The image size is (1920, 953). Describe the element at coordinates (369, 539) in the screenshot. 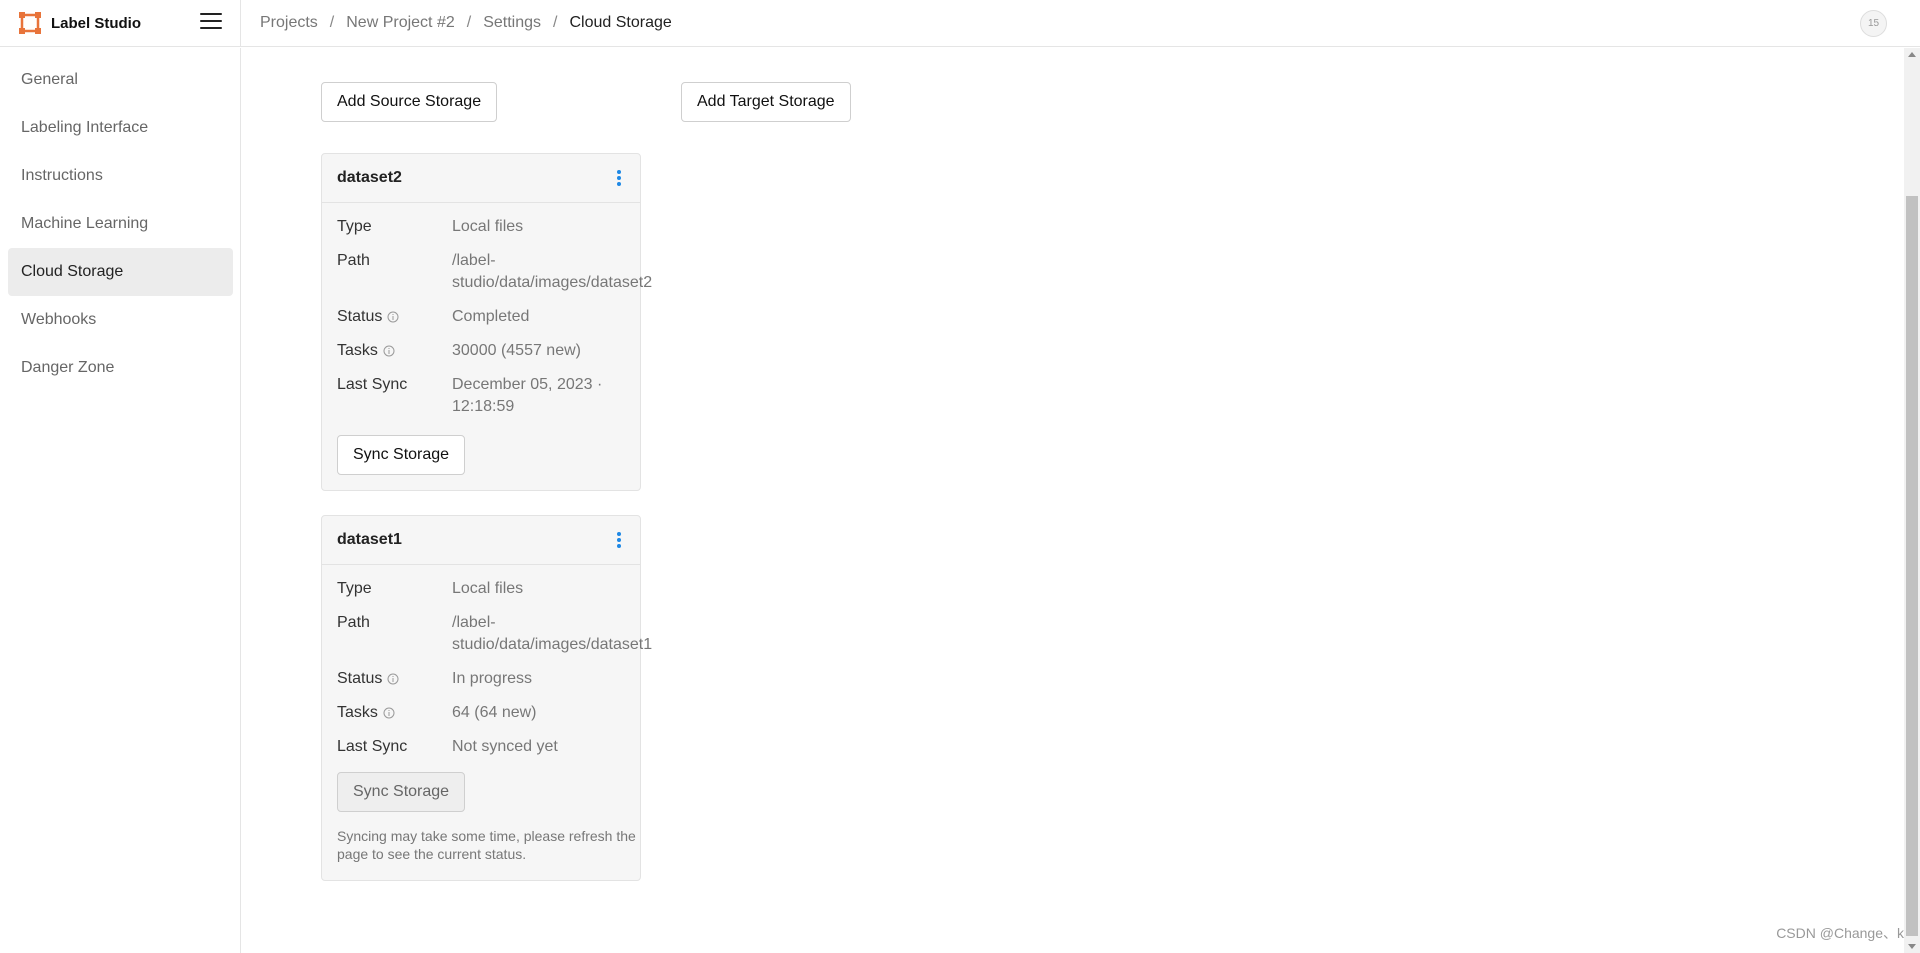

I see `storage-title: dataset1` at that location.